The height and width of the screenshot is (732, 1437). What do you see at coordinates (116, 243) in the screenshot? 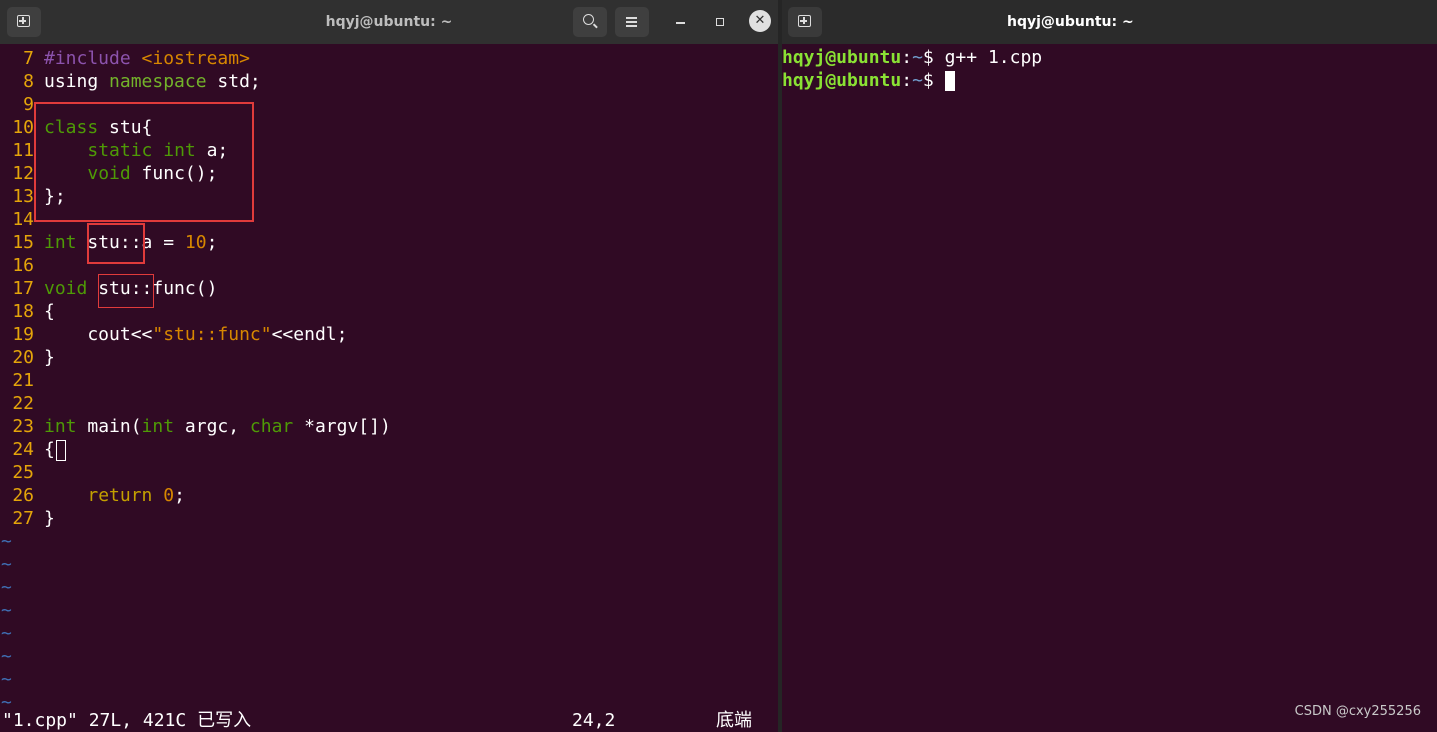
I see `highlight-box-scope-operator` at bounding box center [116, 243].